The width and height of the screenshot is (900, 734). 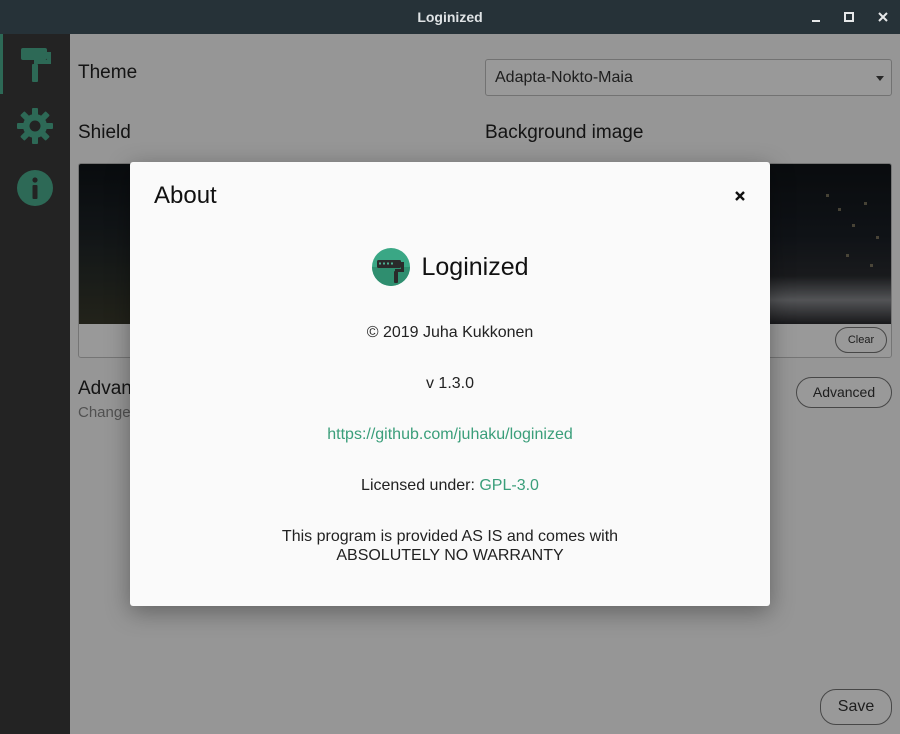 I want to click on license-line: Licensed under: GPL-3.0, so click(x=450, y=486).